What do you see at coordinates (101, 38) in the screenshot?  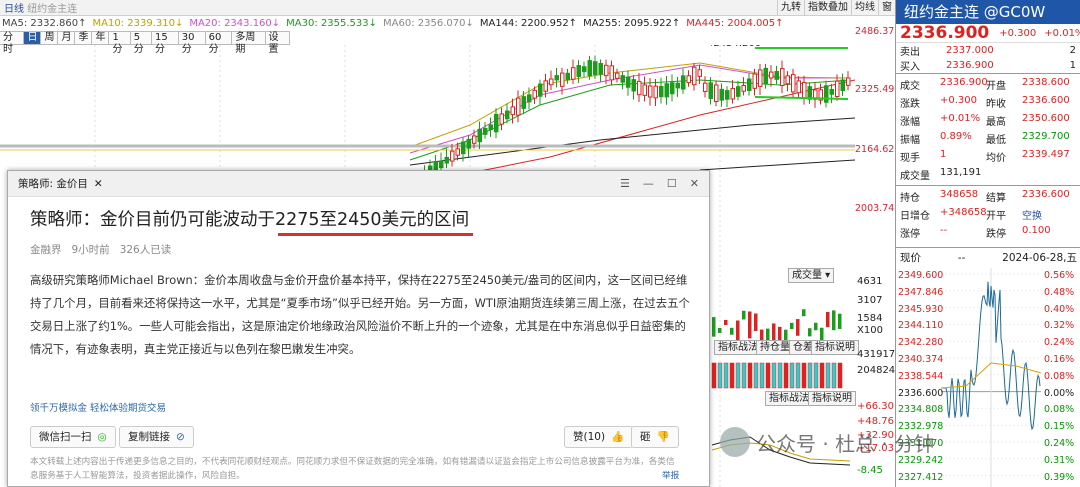 I see `period-tab-5: 年` at bounding box center [101, 38].